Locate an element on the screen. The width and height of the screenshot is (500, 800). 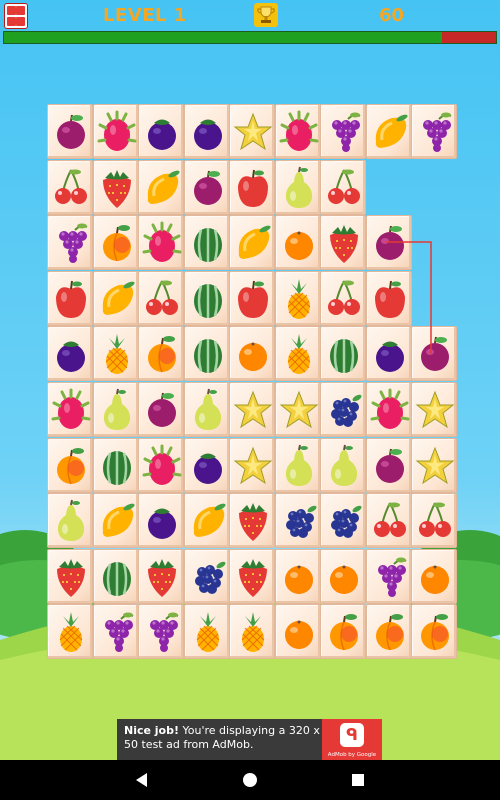
mango-icon is located at coordinates (118, 298).